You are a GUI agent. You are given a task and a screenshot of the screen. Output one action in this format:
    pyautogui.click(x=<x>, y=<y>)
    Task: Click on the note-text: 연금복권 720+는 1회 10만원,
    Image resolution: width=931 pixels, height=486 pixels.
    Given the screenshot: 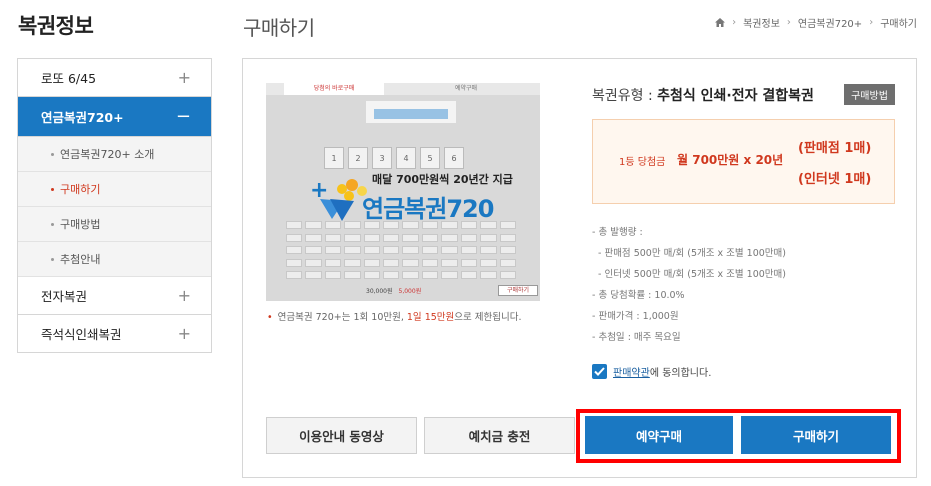 What is the action you would take?
    pyautogui.click(x=342, y=317)
    